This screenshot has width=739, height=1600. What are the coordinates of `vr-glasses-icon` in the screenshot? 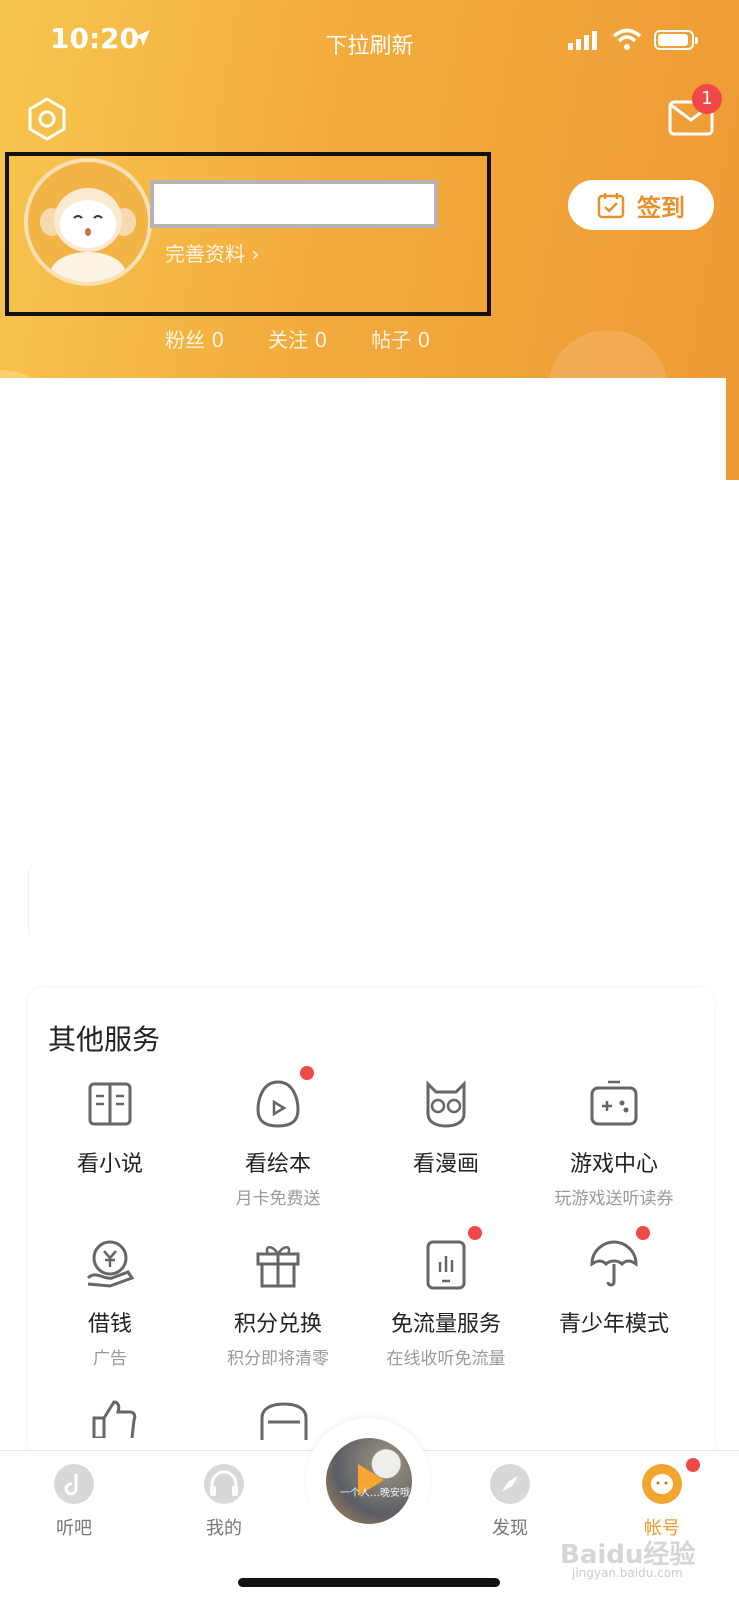 It's located at (284, 1421).